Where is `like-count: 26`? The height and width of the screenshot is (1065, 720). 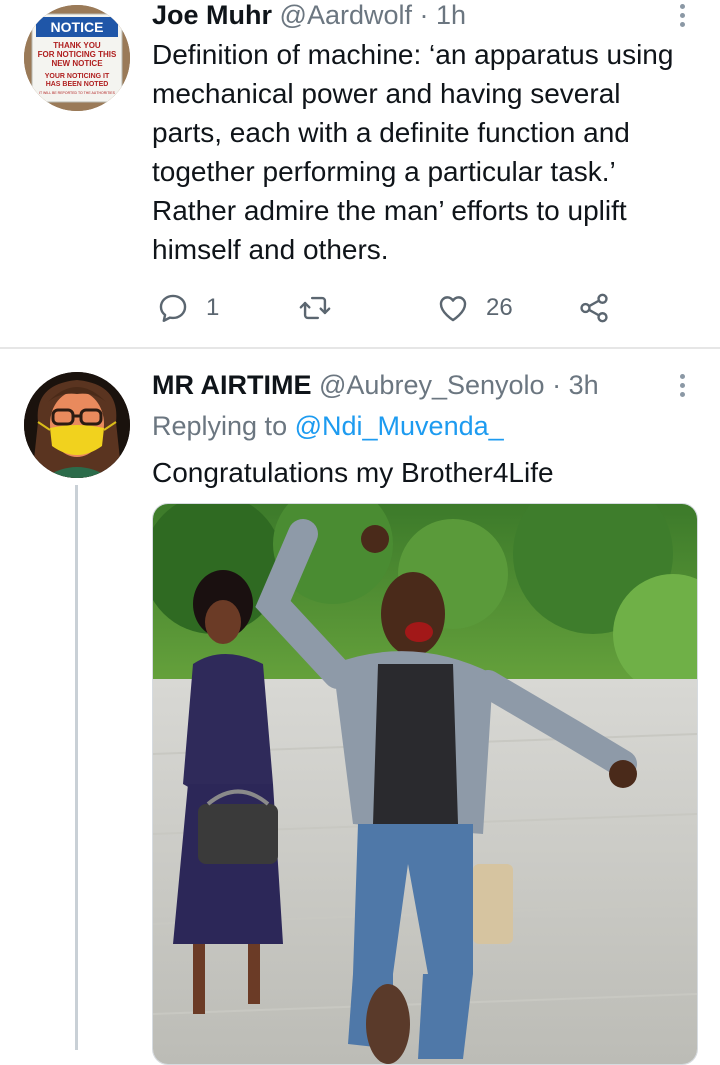
like-count: 26 is located at coordinates (499, 307).